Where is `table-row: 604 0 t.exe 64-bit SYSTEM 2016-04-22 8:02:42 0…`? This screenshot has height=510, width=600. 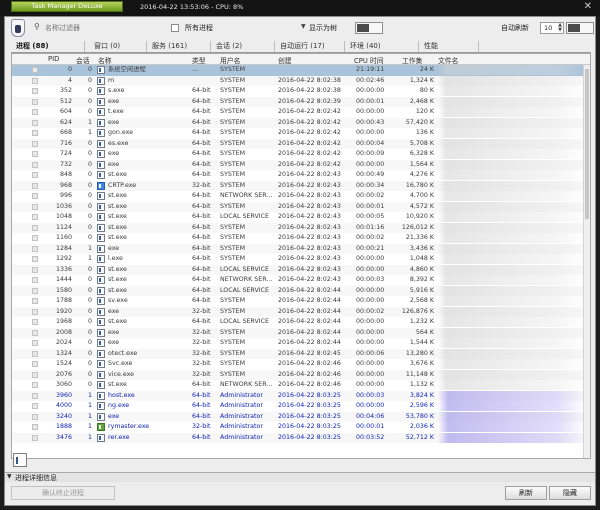
table-row: 604 0 t.exe 64-bit SYSTEM 2016-04-22 8:02:42 0… is located at coordinates (299, 112).